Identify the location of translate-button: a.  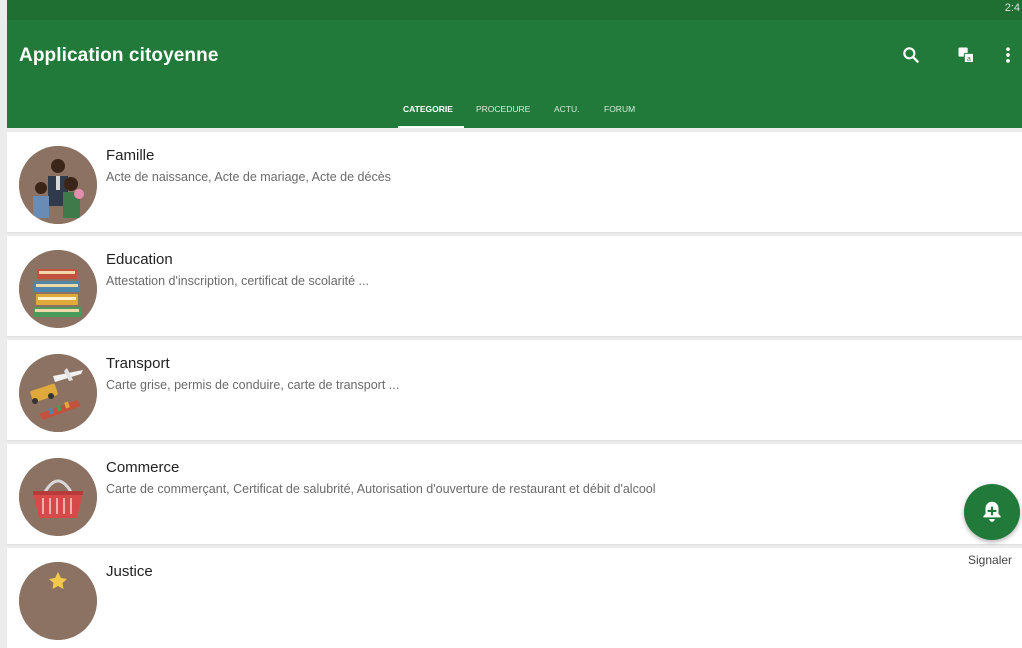
(966, 55).